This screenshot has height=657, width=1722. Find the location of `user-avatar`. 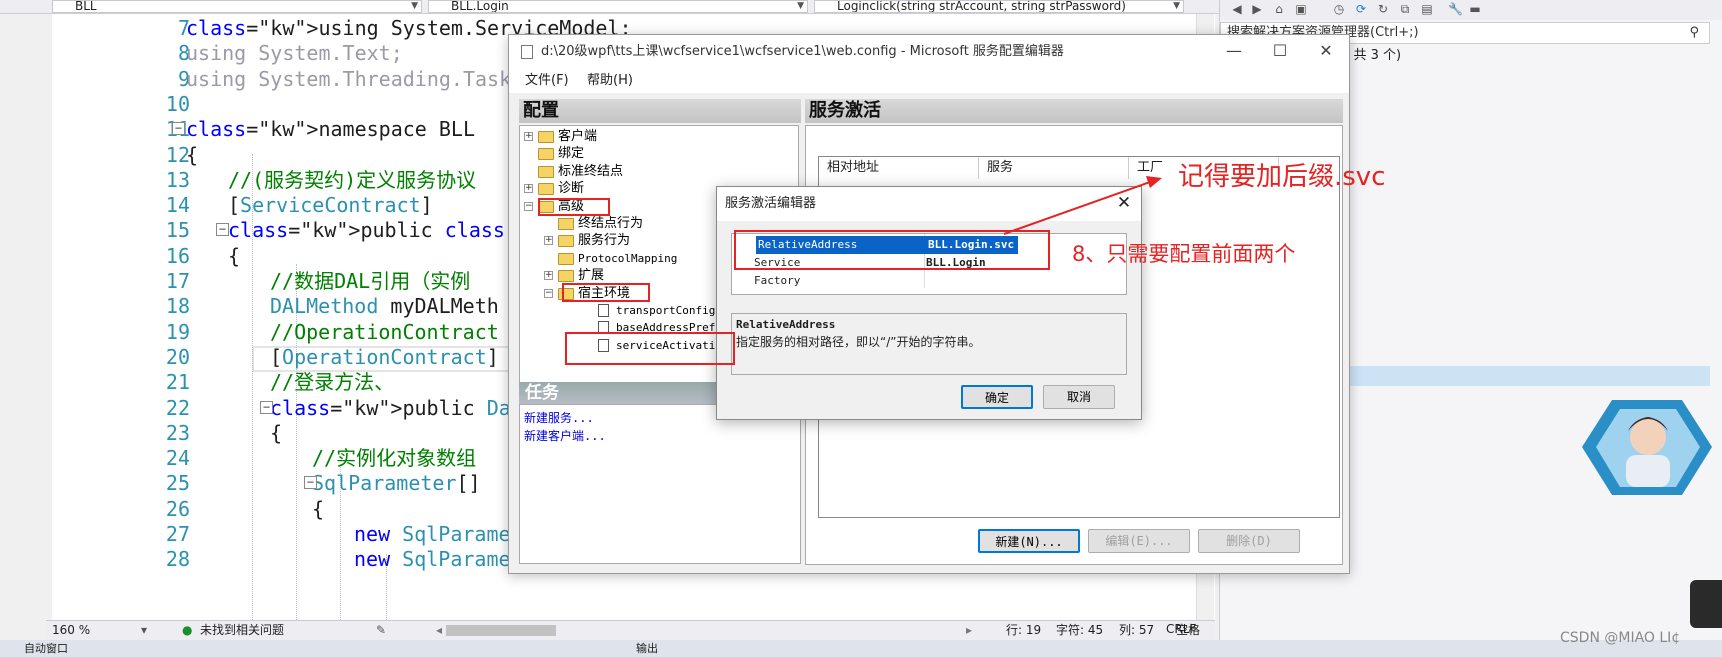

user-avatar is located at coordinates (1647, 447).